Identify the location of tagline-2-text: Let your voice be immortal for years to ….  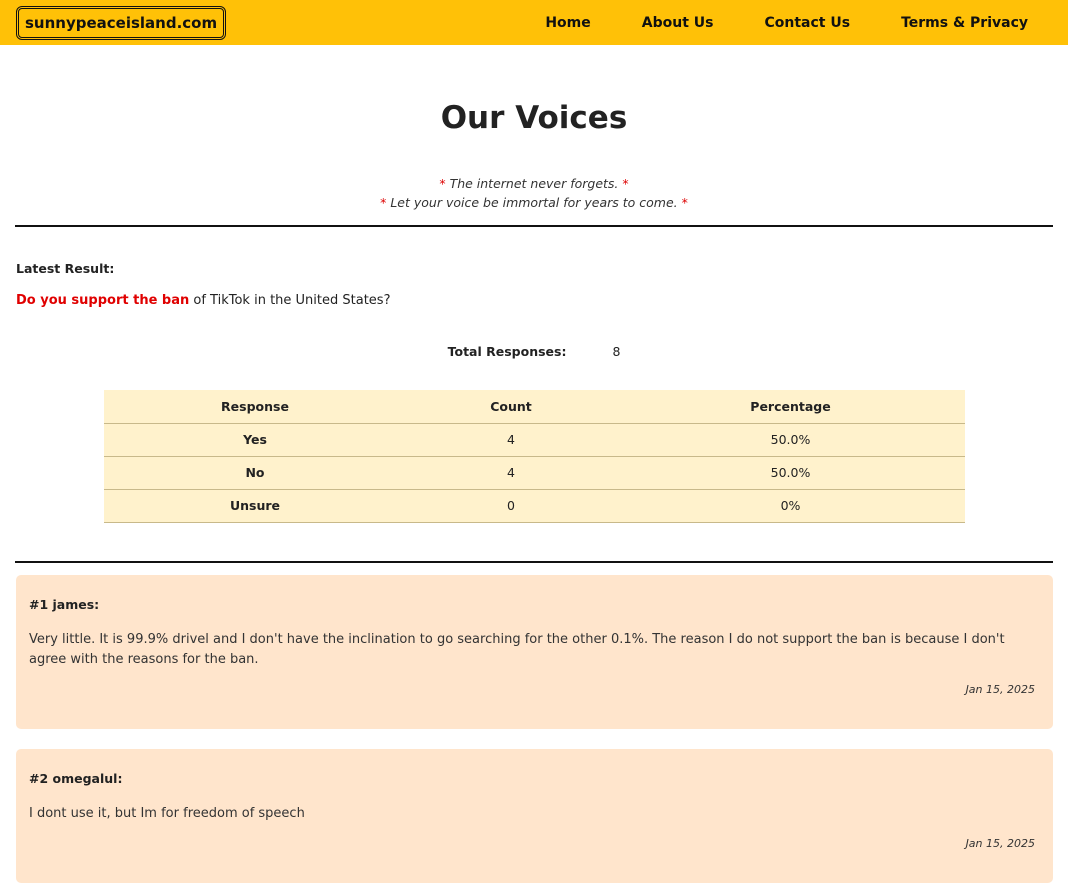
(534, 202).